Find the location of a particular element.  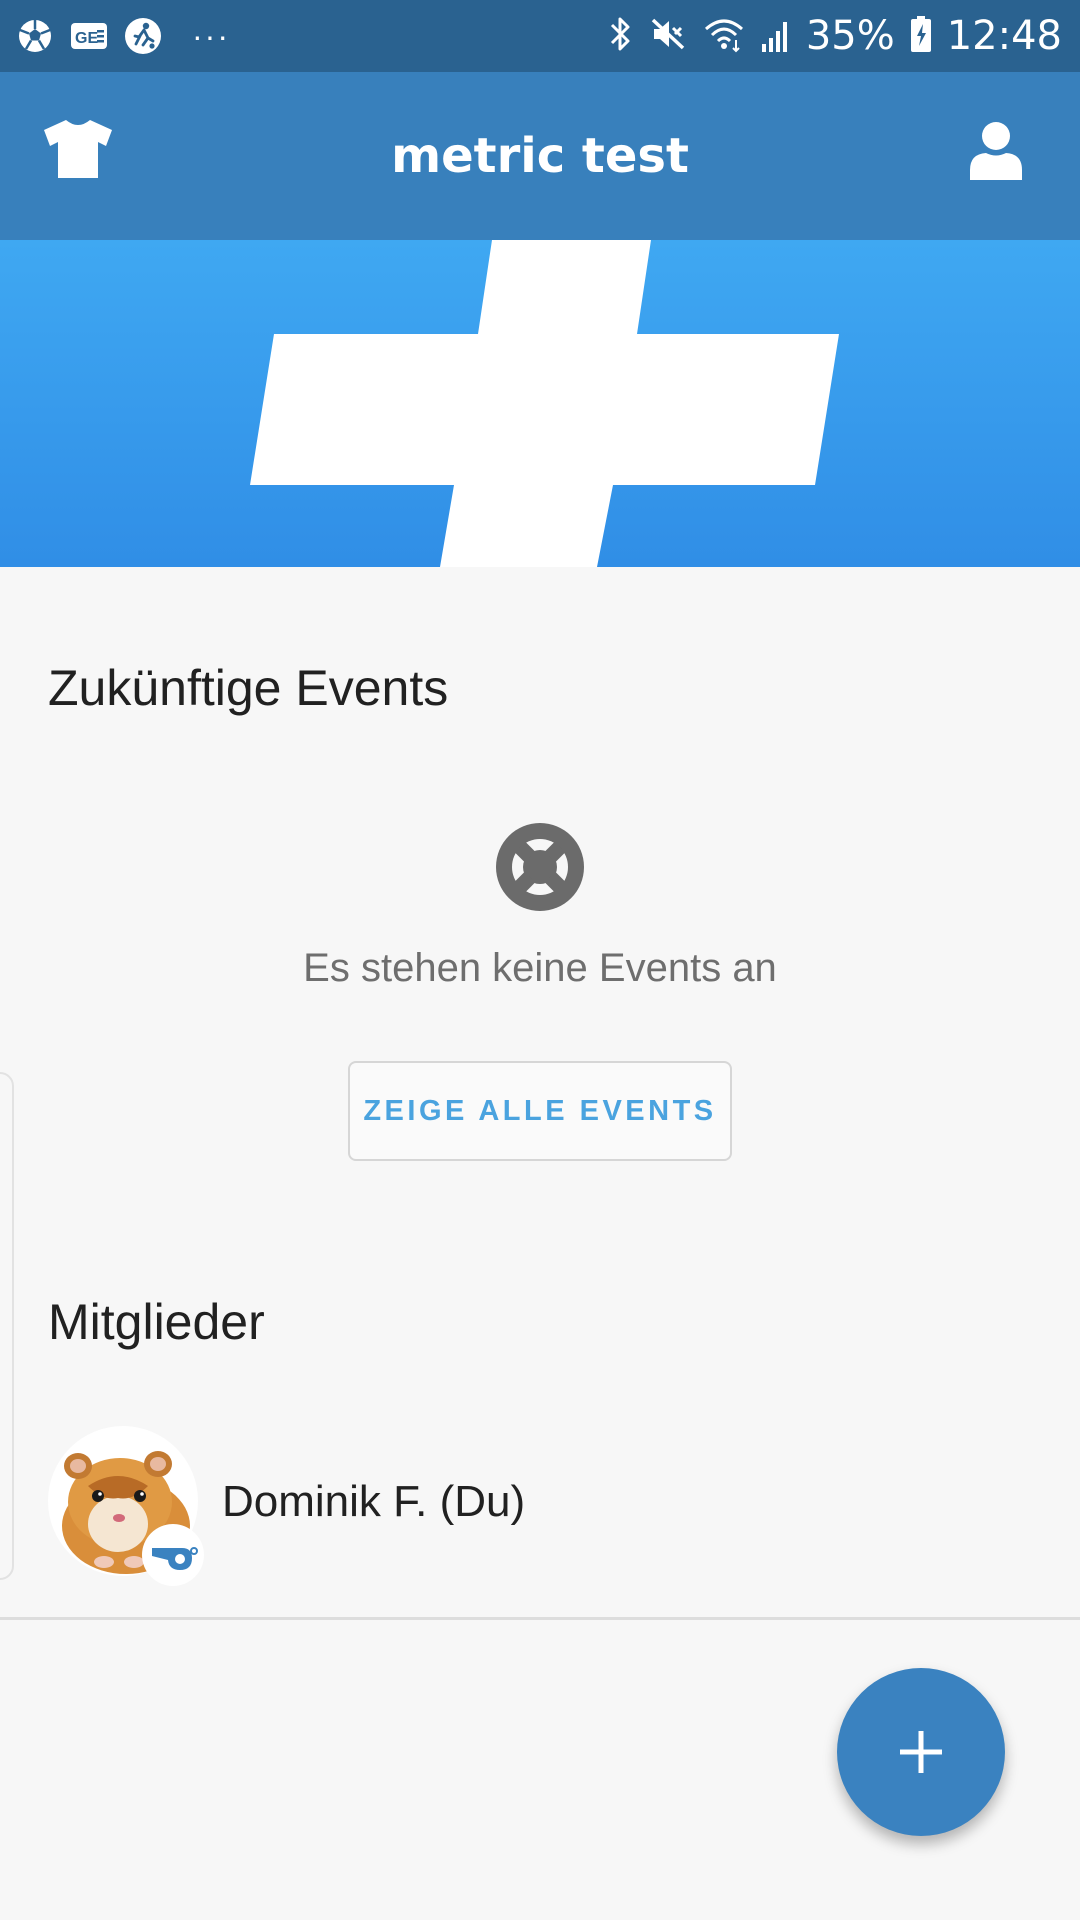

signal-icon is located at coordinates (776, 36).